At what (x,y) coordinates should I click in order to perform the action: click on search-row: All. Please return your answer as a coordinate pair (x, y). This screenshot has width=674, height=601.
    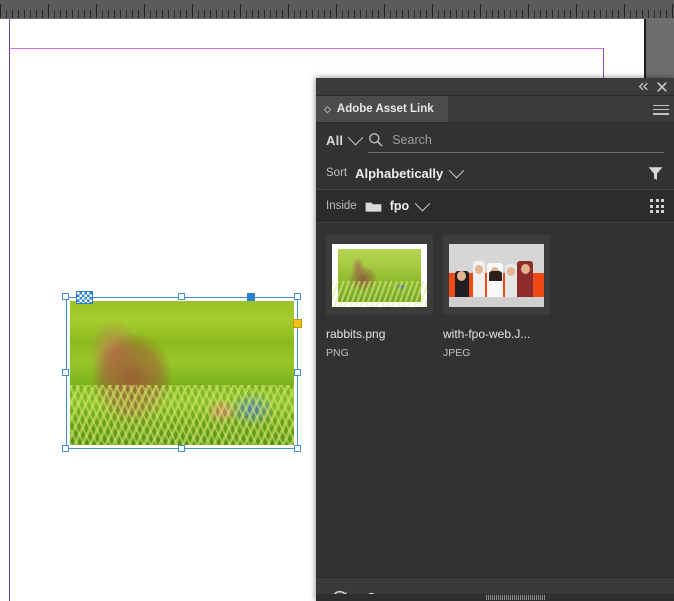
    Looking at the image, I should click on (495, 140).